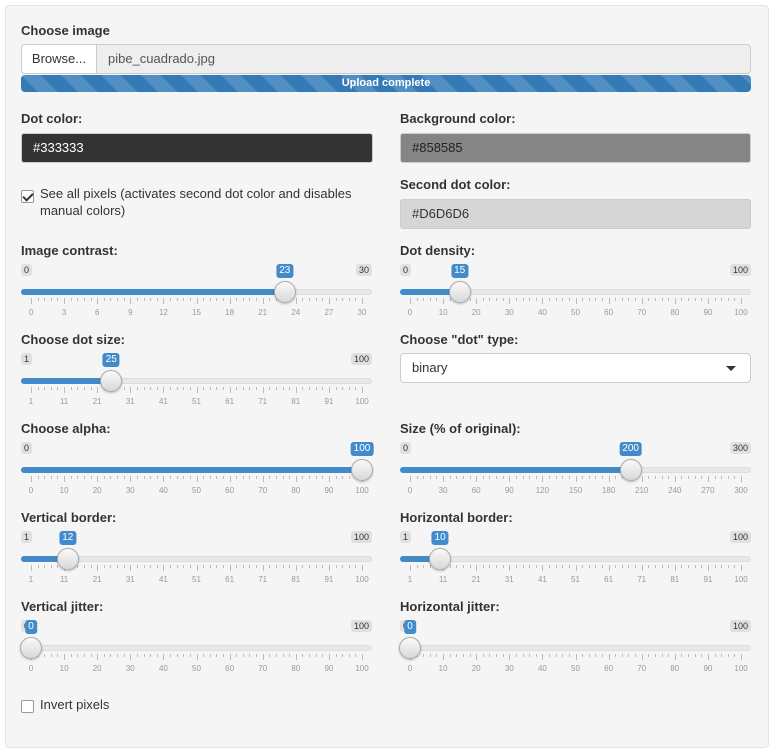 The image size is (776, 755). What do you see at coordinates (575, 214) in the screenshot?
I see `second-dot-color-input: #D6D6D6` at bounding box center [575, 214].